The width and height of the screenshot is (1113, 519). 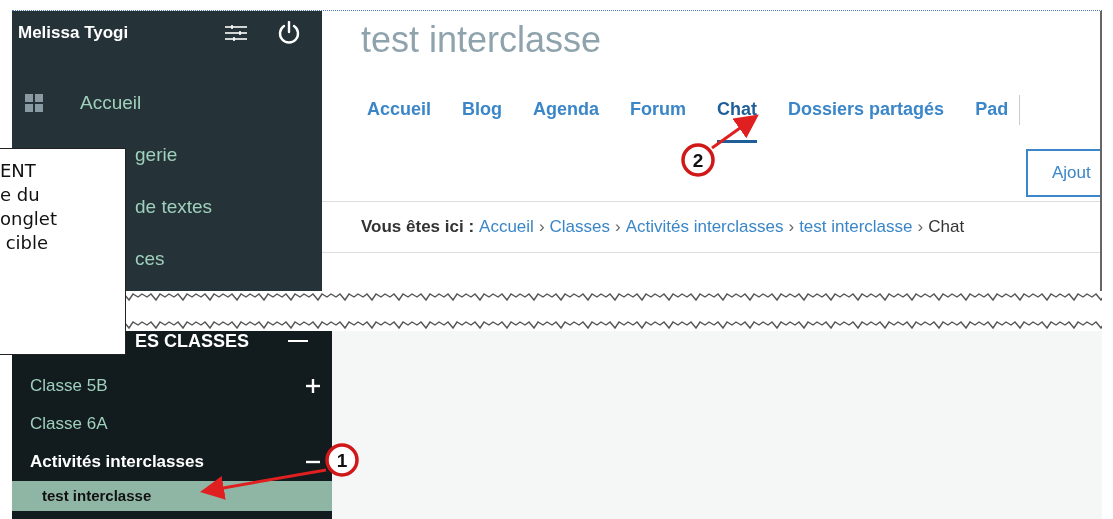 I want to click on page-title: test interclasse, so click(x=481, y=40).